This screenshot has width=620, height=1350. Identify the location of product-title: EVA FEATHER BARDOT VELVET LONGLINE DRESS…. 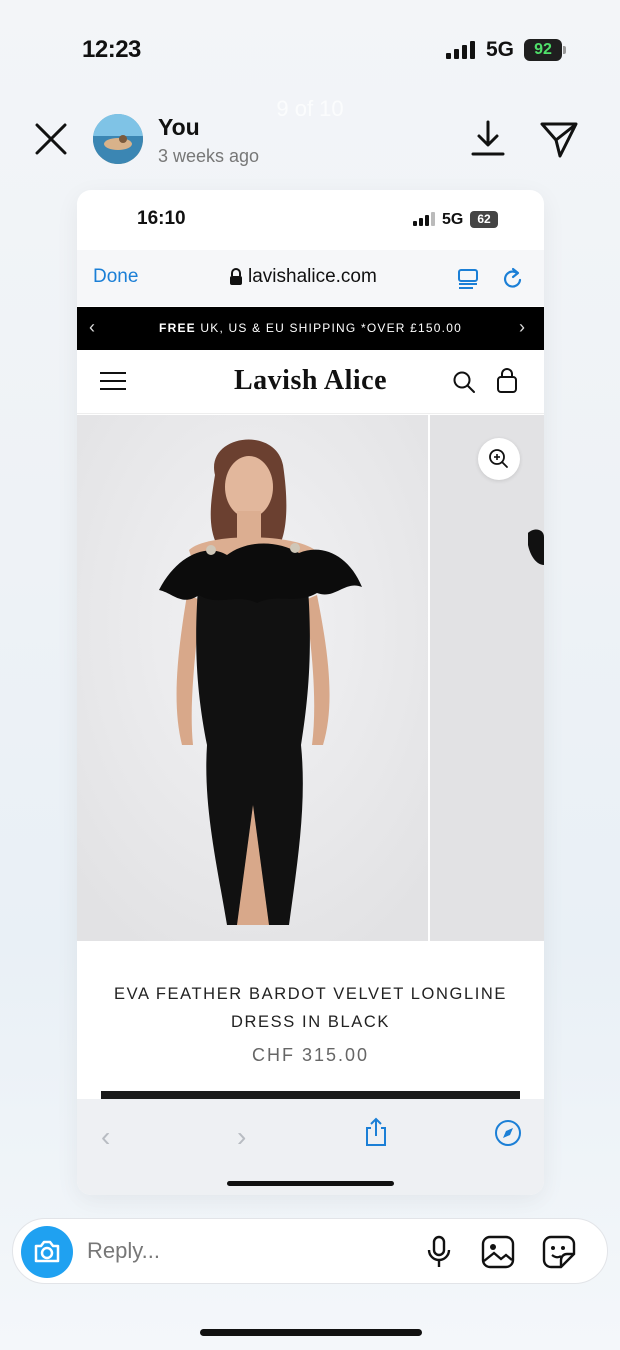
(310, 1008).